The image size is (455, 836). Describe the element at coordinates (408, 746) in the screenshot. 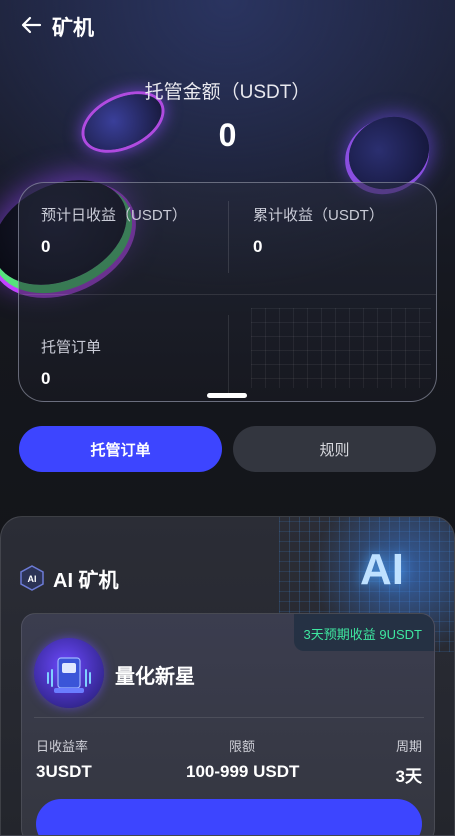

I see `period-label: 周期` at that location.